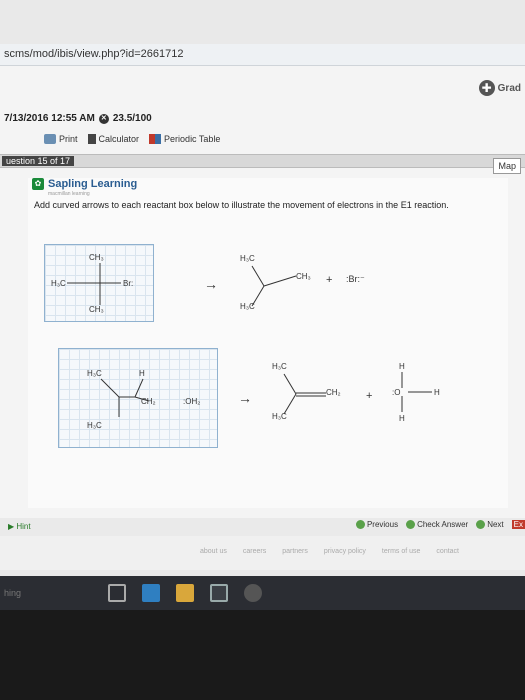 This screenshot has width=525, height=700. I want to click on previous-icon, so click(360, 524).